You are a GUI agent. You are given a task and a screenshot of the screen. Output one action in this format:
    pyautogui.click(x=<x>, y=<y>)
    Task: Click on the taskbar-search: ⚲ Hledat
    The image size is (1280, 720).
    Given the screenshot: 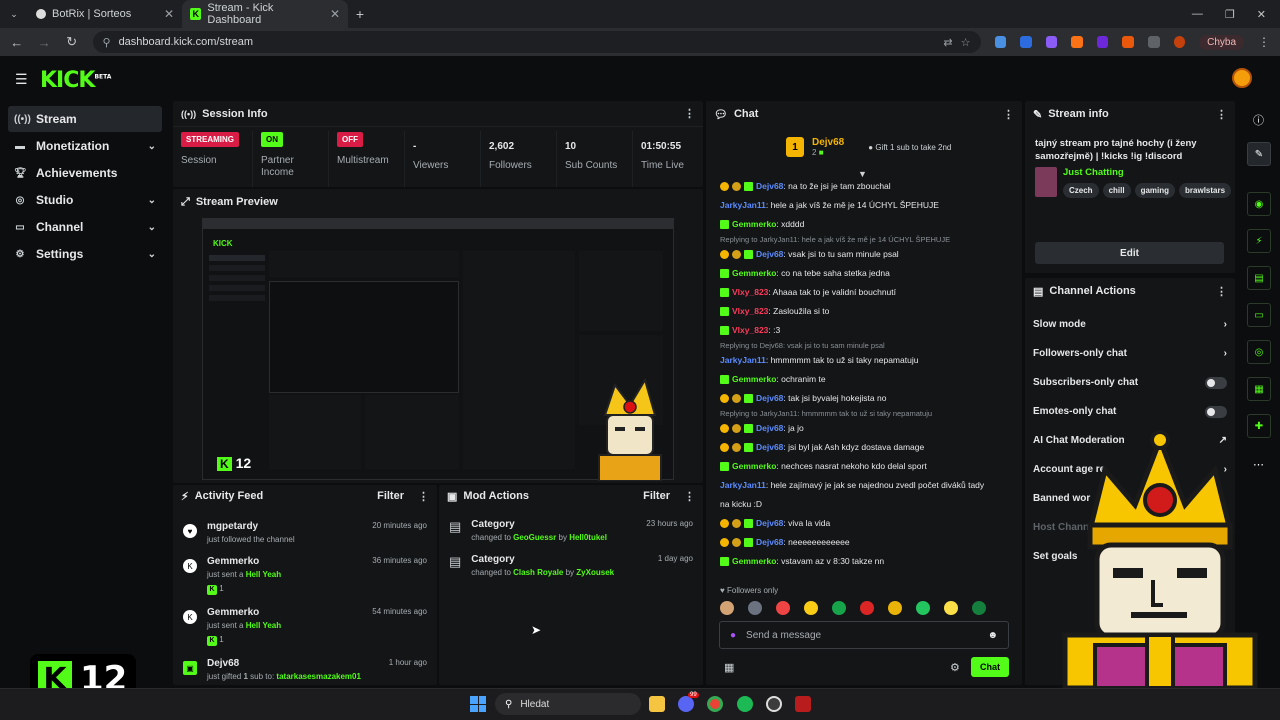 What is the action you would take?
    pyautogui.click(x=568, y=704)
    